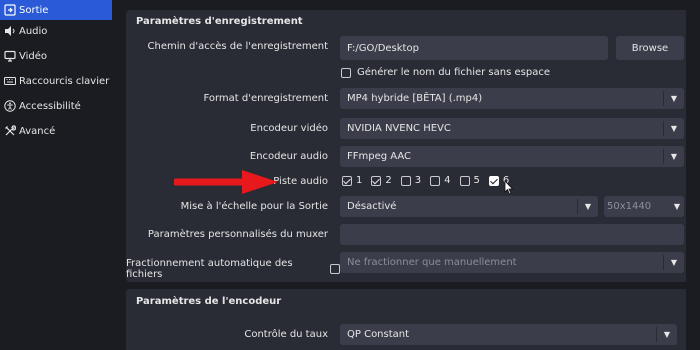  I want to click on output-icon, so click(9, 10).